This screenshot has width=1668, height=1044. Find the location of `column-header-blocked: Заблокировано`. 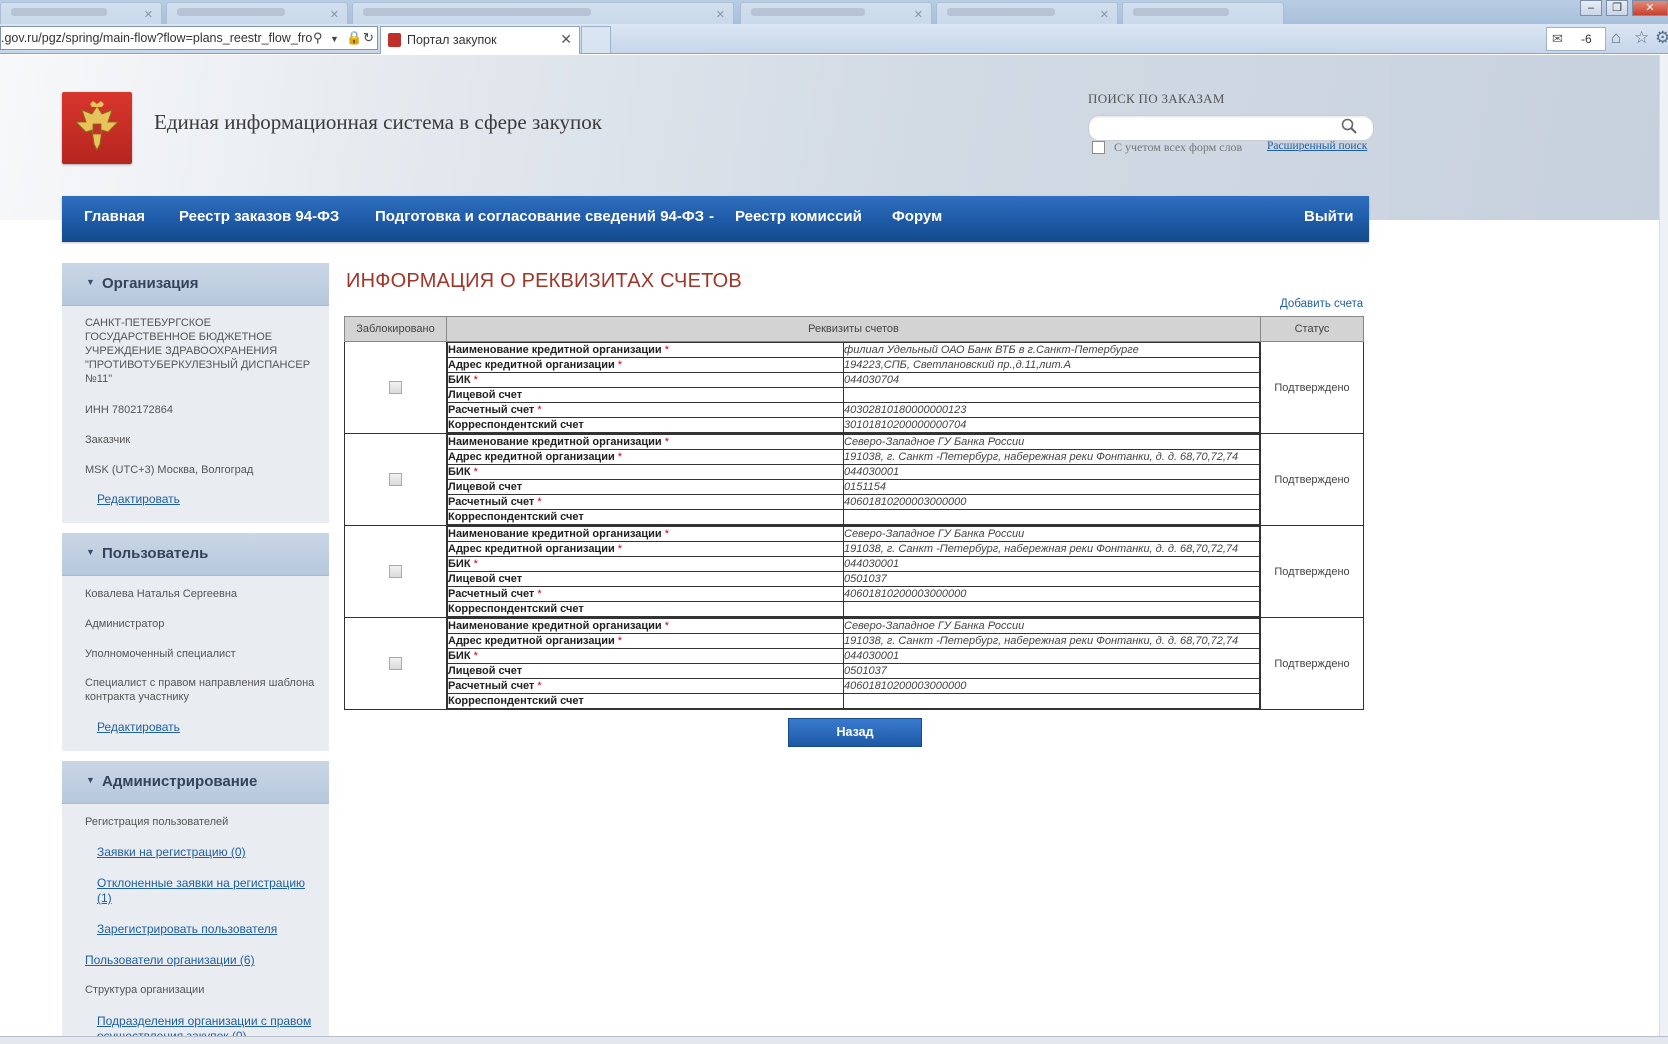

column-header-blocked: Заблокировано is located at coordinates (395, 329).